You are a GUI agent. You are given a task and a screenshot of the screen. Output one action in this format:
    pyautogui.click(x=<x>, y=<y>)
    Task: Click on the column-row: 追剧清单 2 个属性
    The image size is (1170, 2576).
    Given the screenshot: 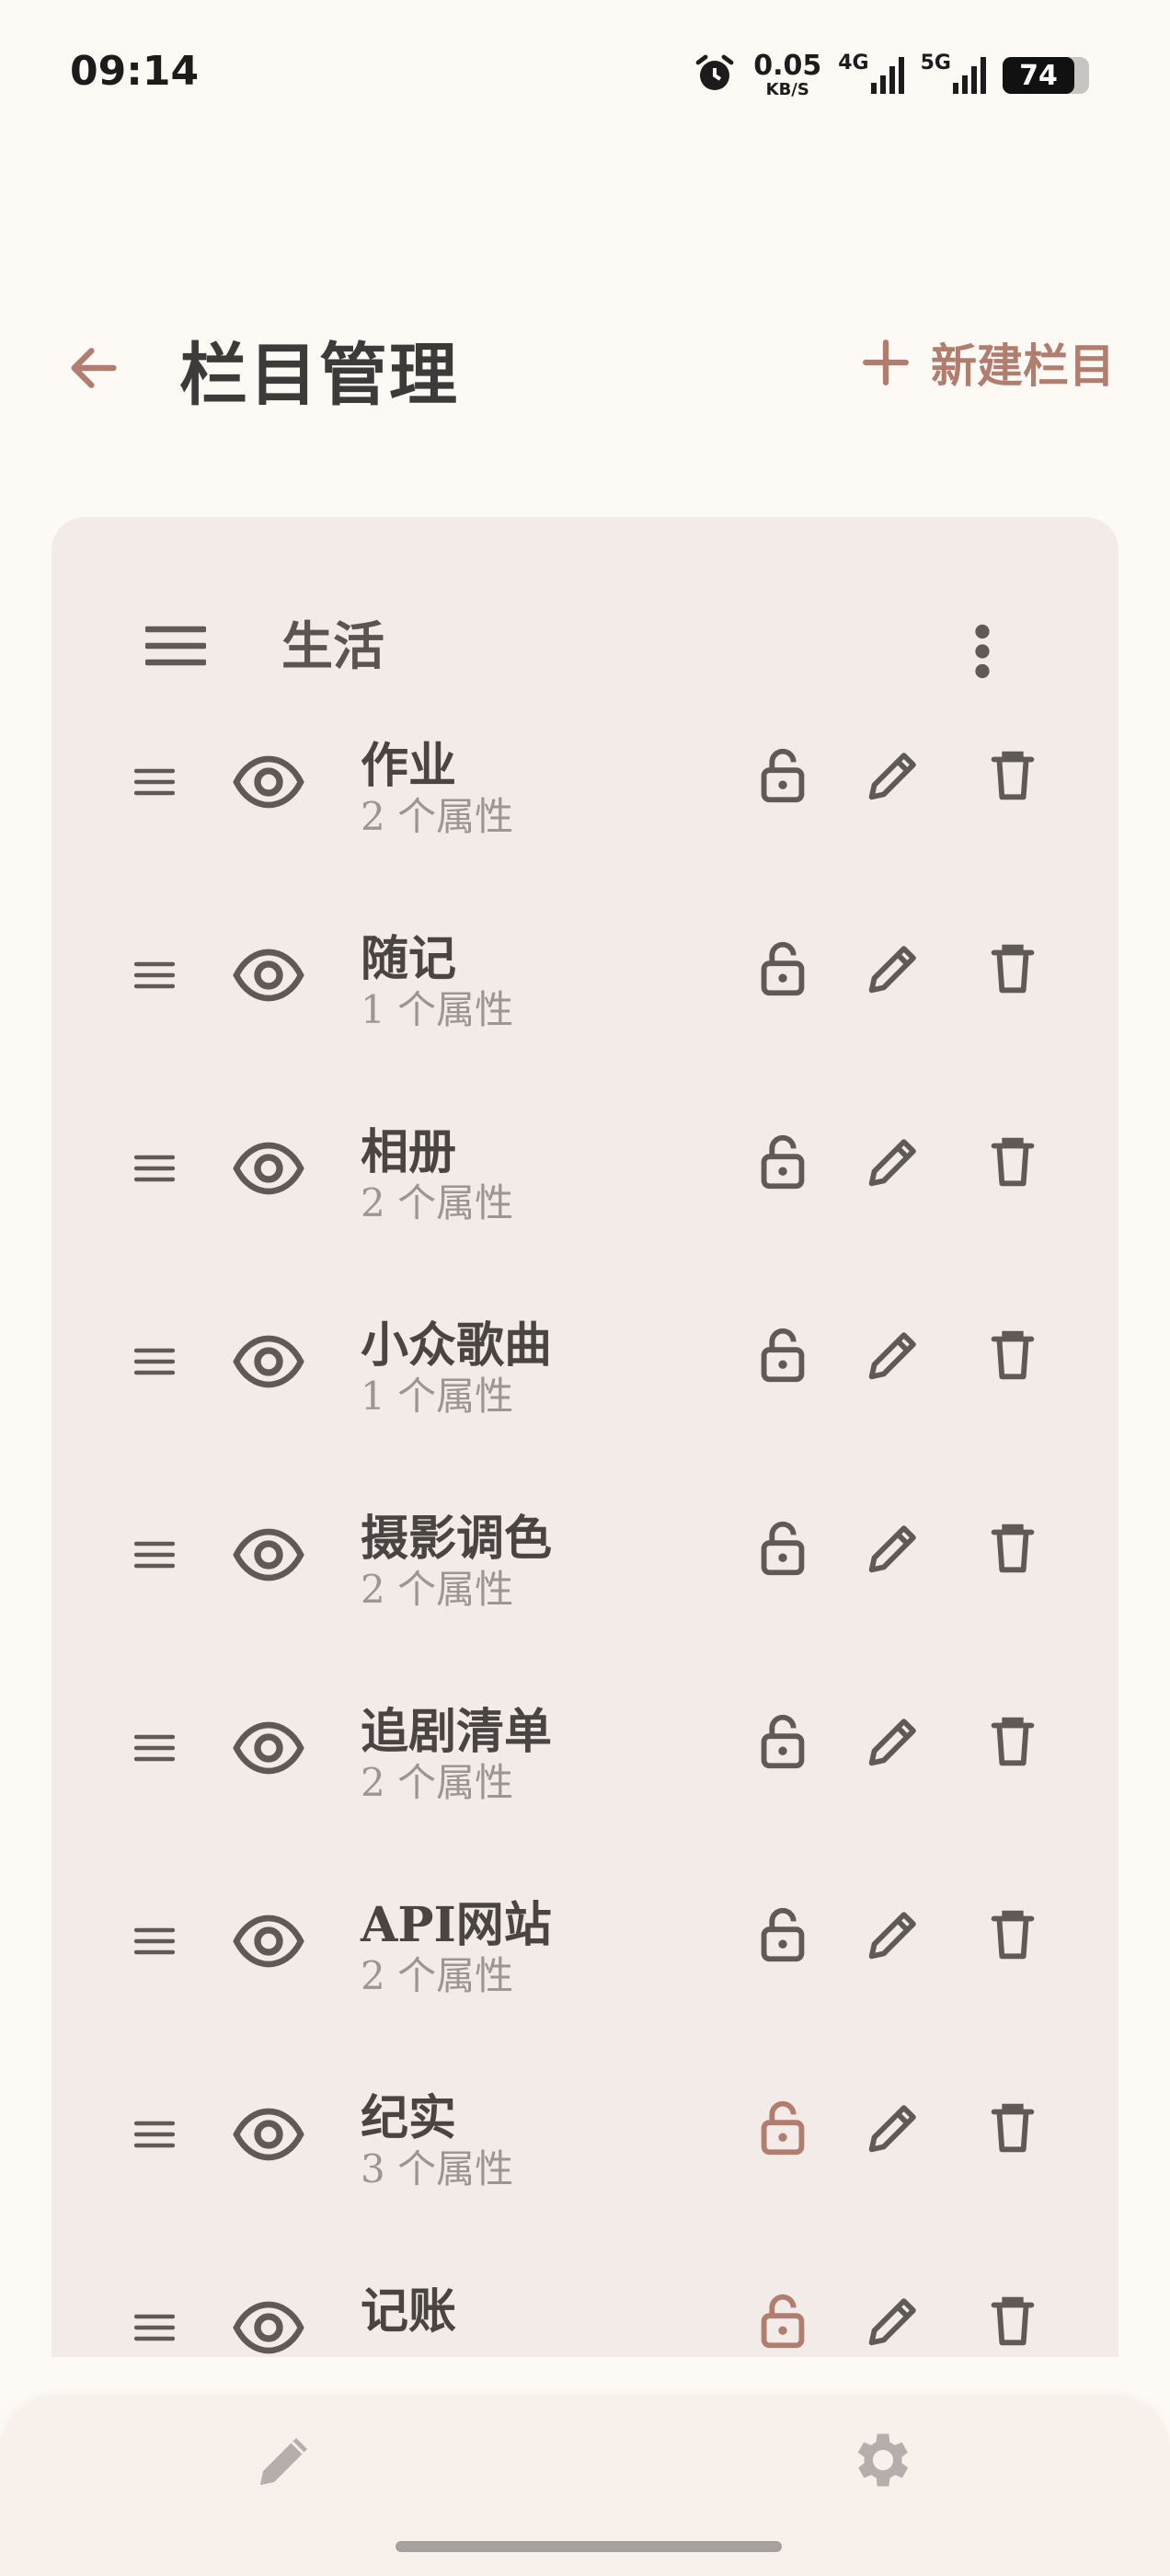 What is the action you would take?
    pyautogui.click(x=585, y=1782)
    